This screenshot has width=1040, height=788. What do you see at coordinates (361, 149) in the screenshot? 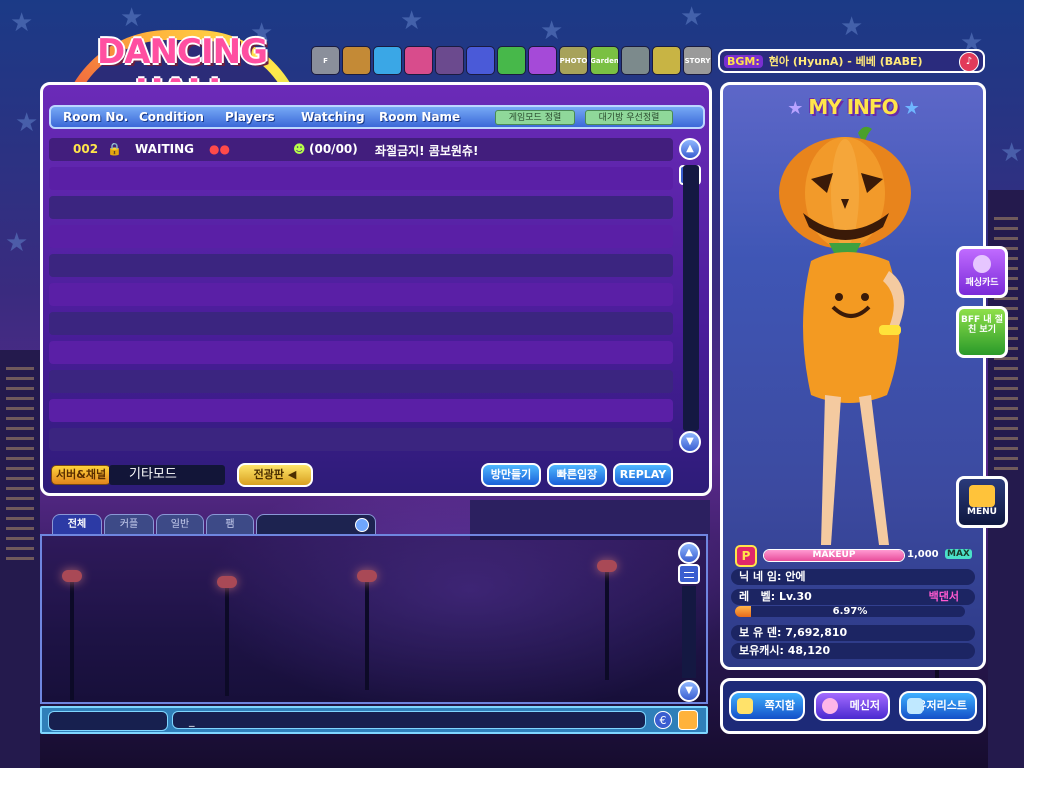
I see `room-row: 002 🔒 WAITING ●● ☻ (00/00) 좌절금지! 콤보원츄!` at bounding box center [361, 149].